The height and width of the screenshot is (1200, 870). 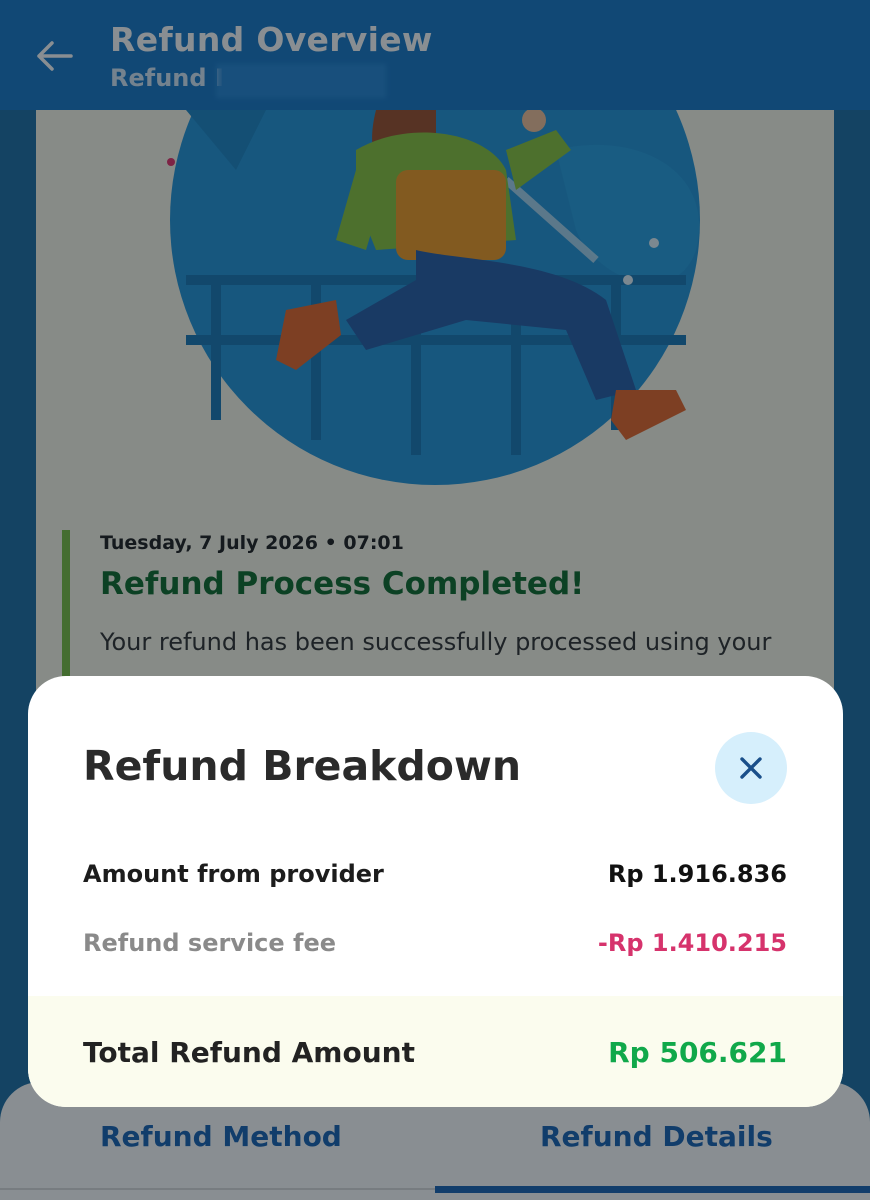 I want to click on refund-service-fee-value: -Rp 1.410.215, so click(x=692, y=943).